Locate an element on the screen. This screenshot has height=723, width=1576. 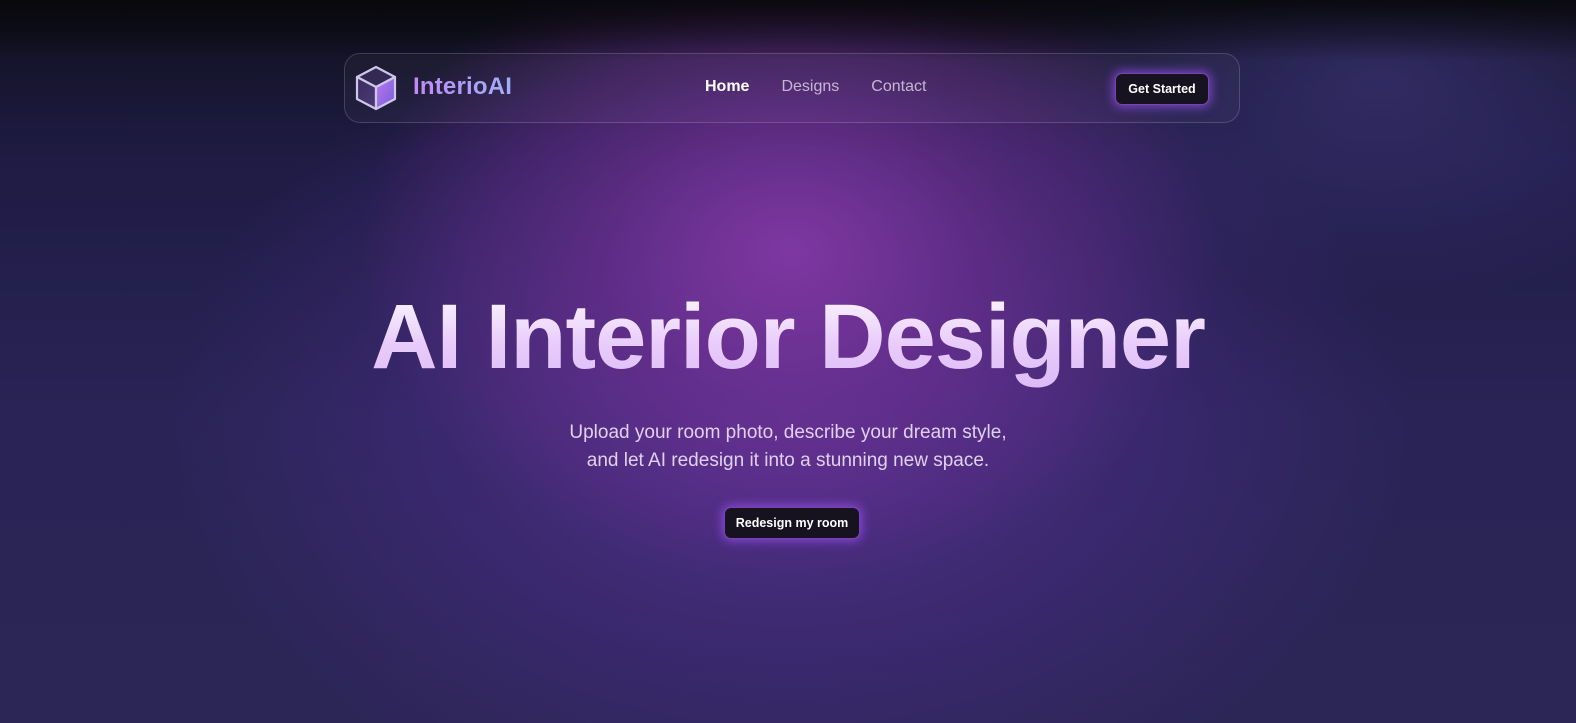
nav-links: Home Designs Contact is located at coordinates (815, 87).